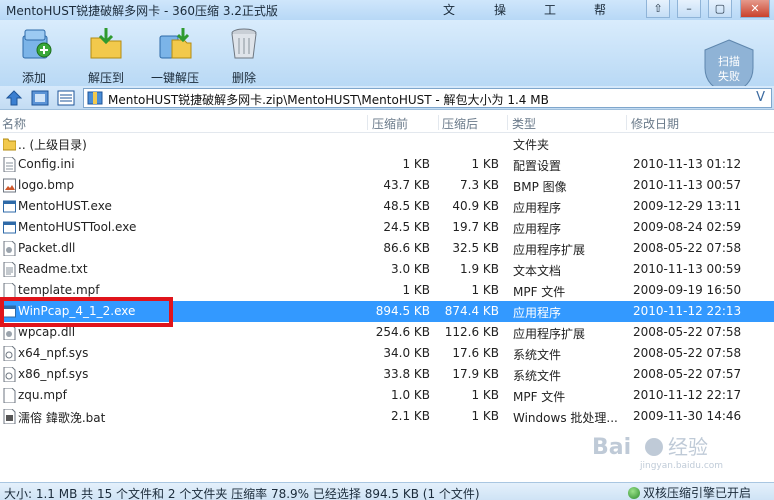 Image resolution: width=774 pixels, height=500 pixels. I want to click on bat-file-icon, so click(9, 416).